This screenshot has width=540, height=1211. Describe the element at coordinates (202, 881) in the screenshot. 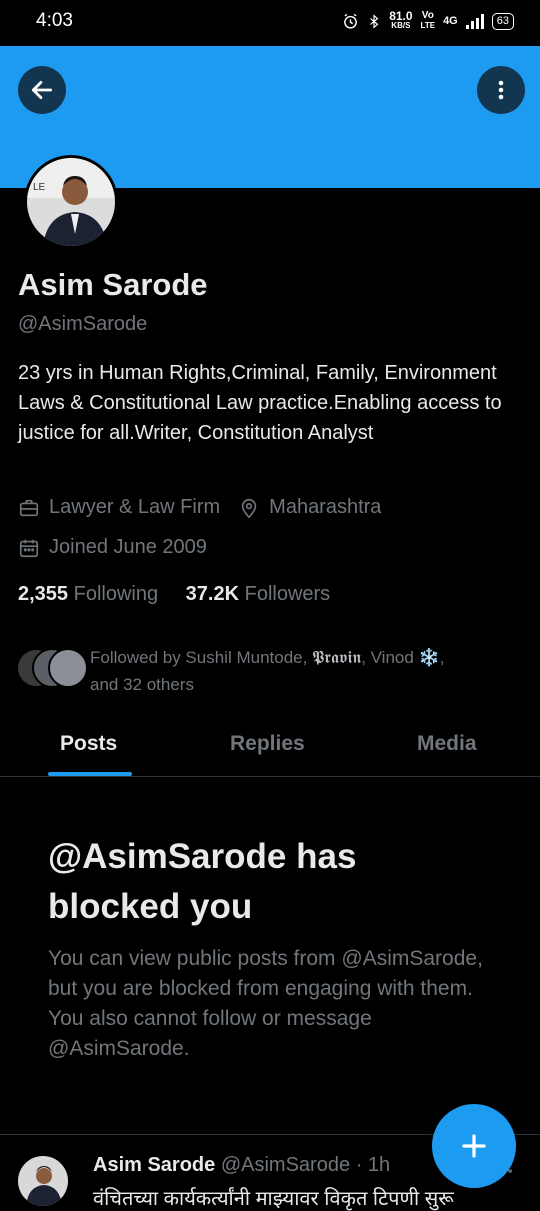

I see `blocked-title: @AsimSarode has blocked you` at that location.